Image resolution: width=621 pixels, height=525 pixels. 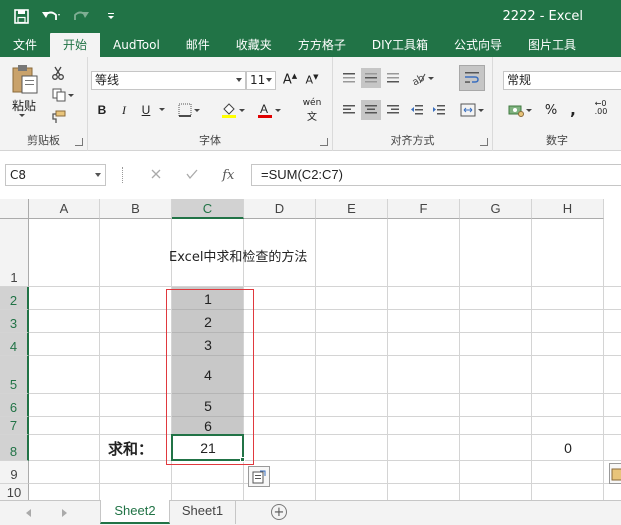 What do you see at coordinates (615, 473) in the screenshot?
I see `paste-options-button` at bounding box center [615, 473].